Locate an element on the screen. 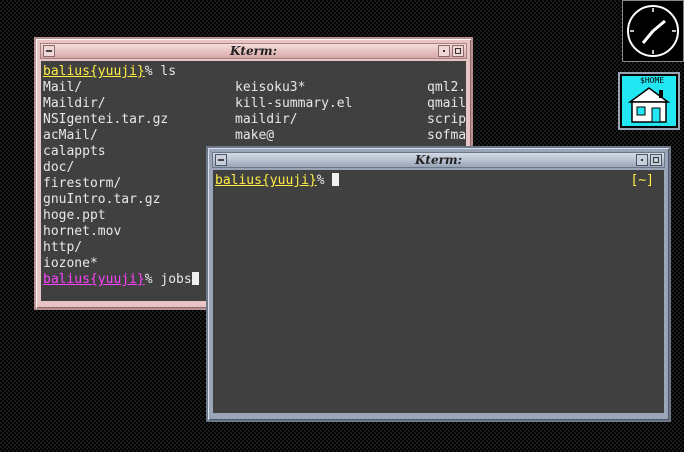 The width and height of the screenshot is (684, 452). file-entry: iozone* is located at coordinates (70, 263).